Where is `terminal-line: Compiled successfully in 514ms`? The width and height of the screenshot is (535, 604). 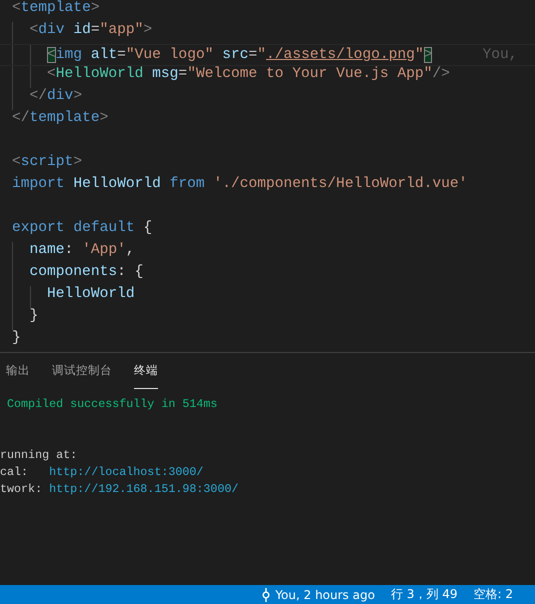 terminal-line: Compiled successfully in 514ms is located at coordinates (112, 404).